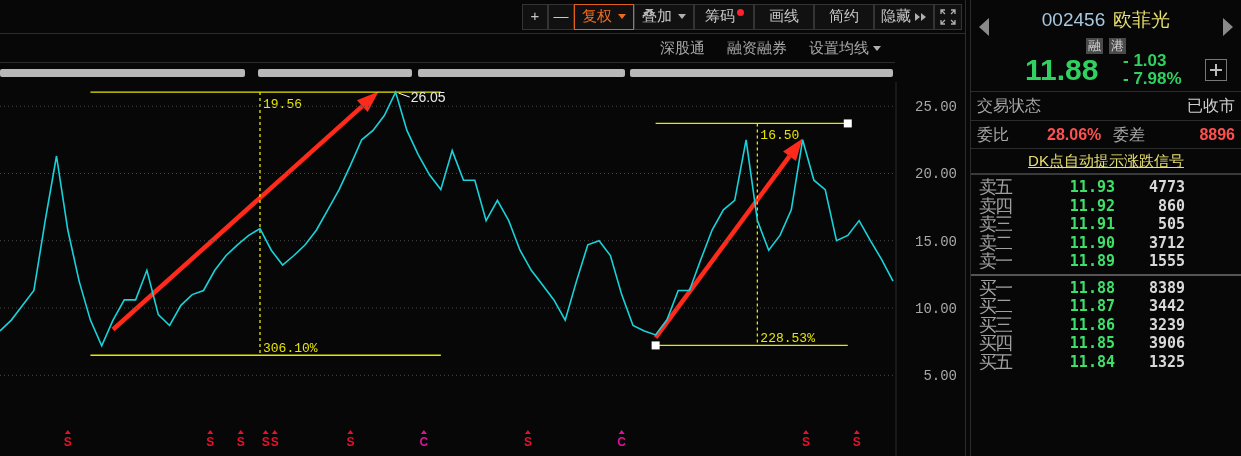 The height and width of the screenshot is (456, 1241). Describe the element at coordinates (1166, 187) in the screenshot. I see `book-volume: 4773` at that location.